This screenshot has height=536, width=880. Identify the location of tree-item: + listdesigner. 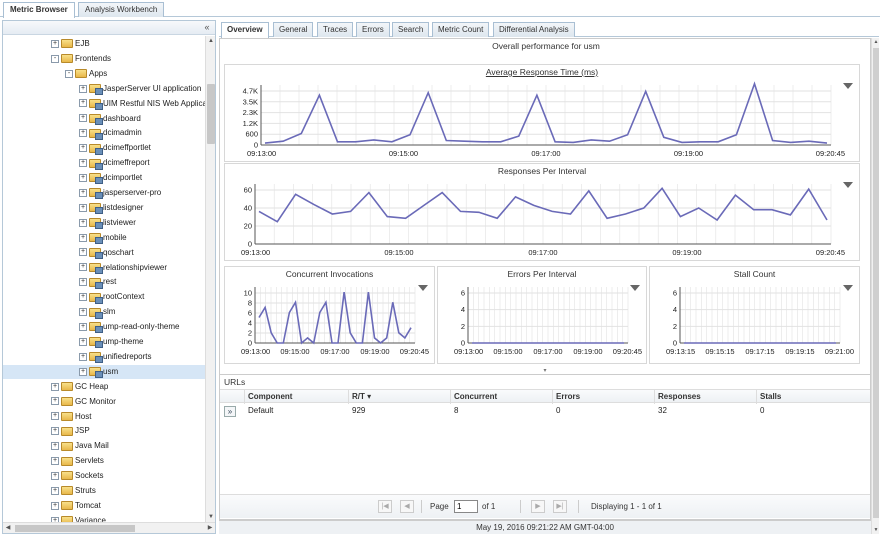
(111, 208).